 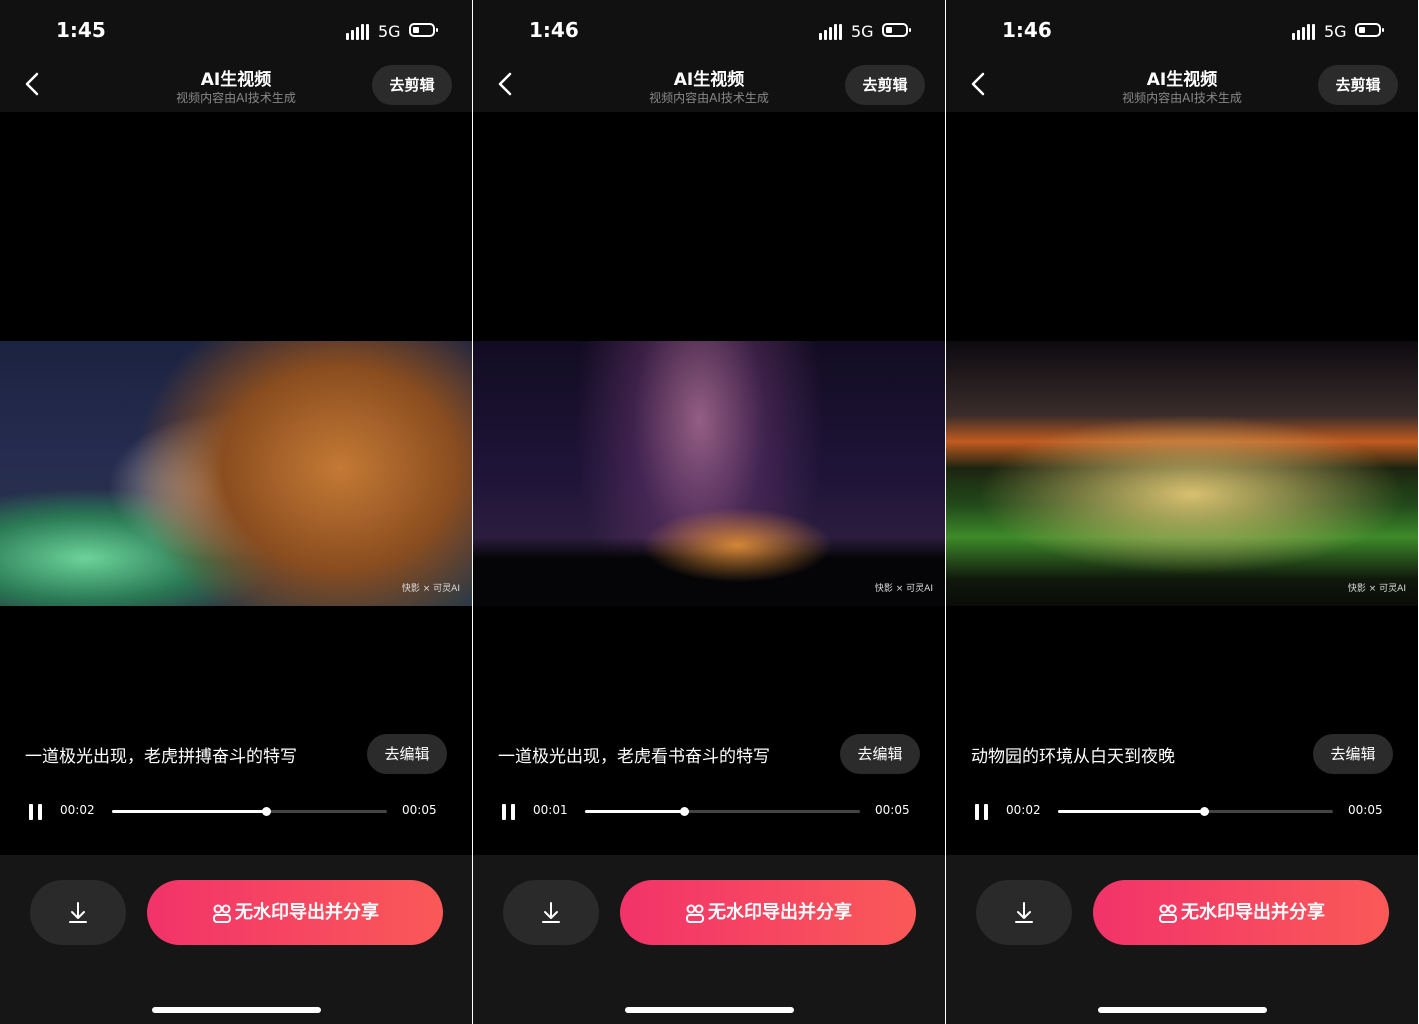 What do you see at coordinates (1073, 757) in the screenshot?
I see `prompt-caption: 动物园的环境从白天到夜晚` at bounding box center [1073, 757].